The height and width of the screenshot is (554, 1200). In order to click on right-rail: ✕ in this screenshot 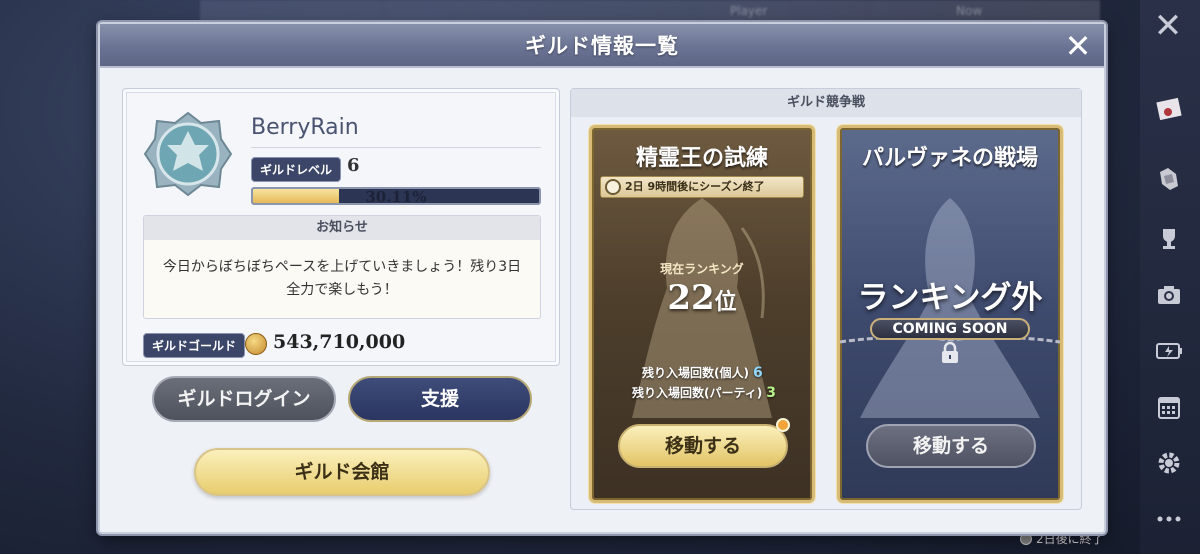, I will do `click(1170, 277)`.